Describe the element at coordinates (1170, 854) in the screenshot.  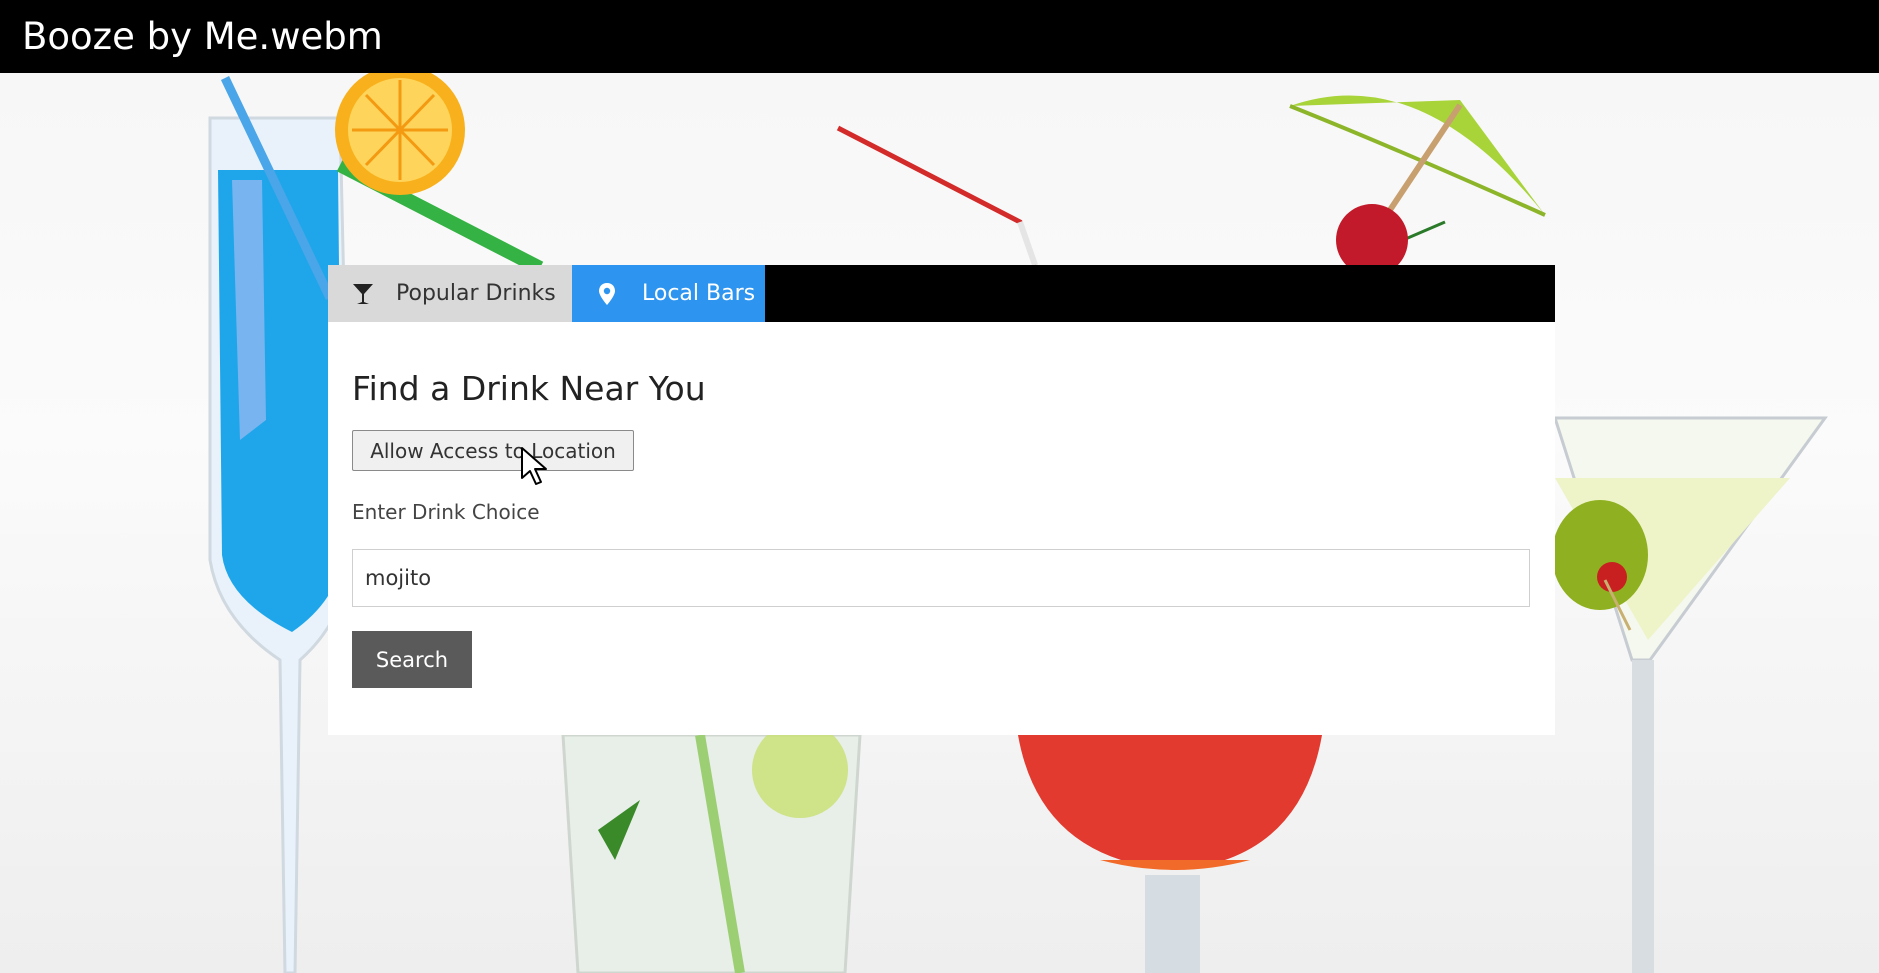
I see `red-drink-image` at that location.